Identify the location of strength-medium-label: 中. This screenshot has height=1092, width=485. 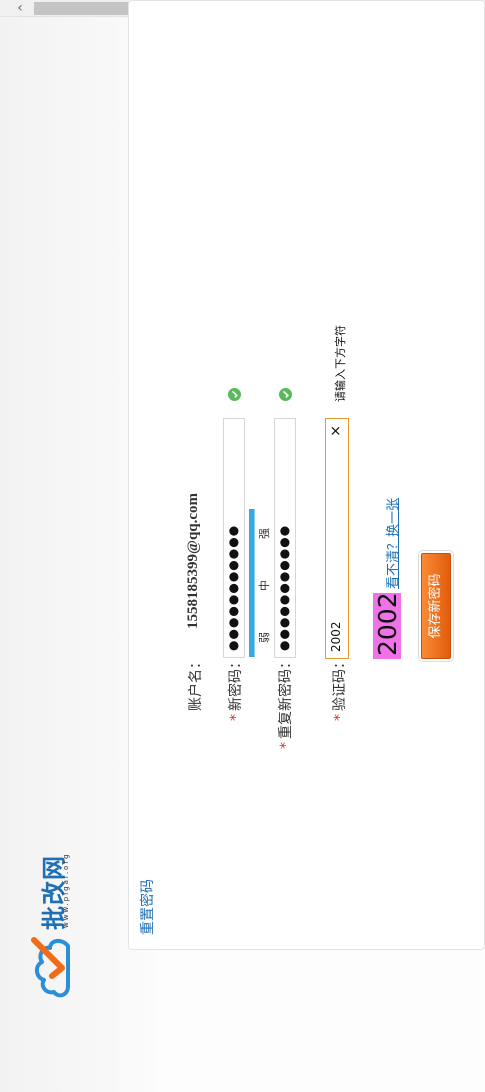
(264, 585).